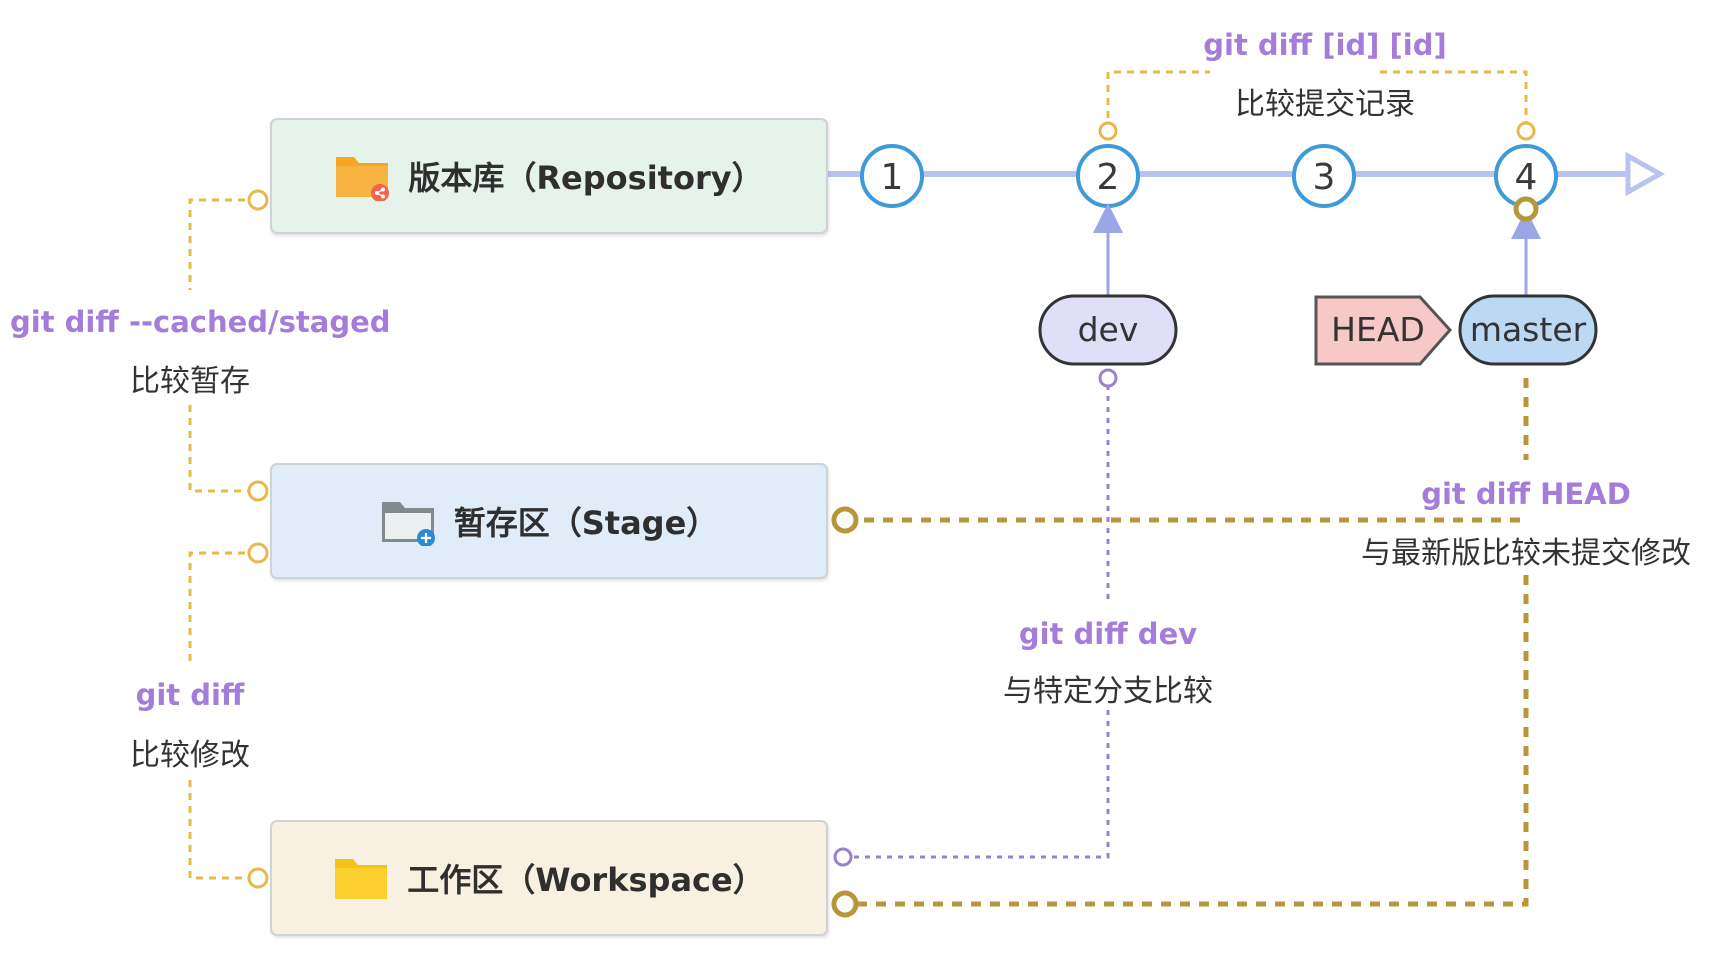  I want to click on diff-description: 比较修改, so click(190, 755).